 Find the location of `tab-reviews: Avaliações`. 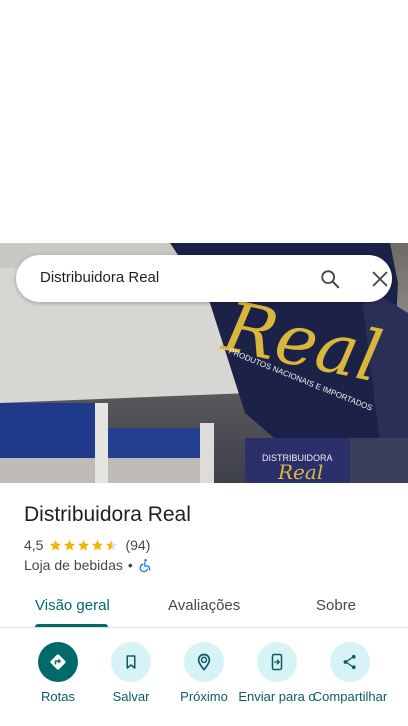

tab-reviews: Avaliações is located at coordinates (204, 605).